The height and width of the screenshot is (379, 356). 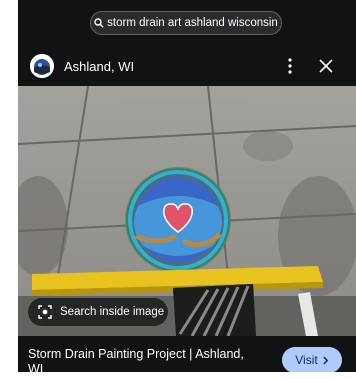 I want to click on chevron-right-icon, so click(x=325, y=360).